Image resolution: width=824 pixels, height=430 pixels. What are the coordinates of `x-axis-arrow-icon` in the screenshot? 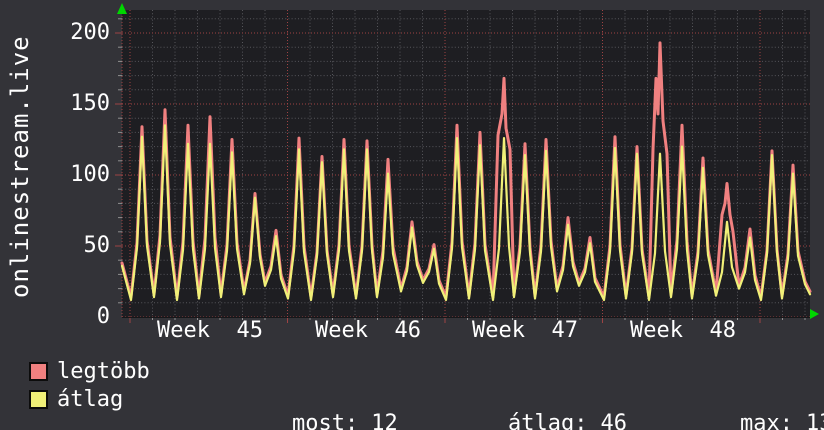 It's located at (814, 314).